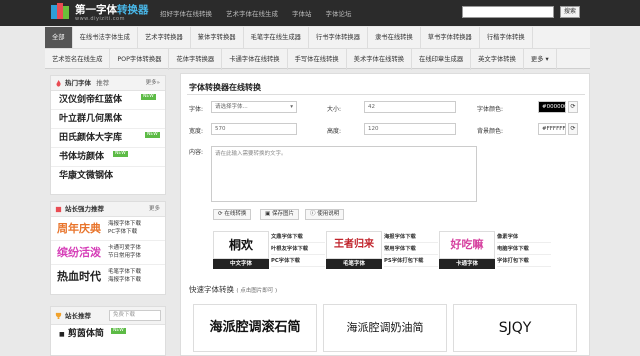 The image size is (640, 356). I want to click on list-item: 叶立群几何黑体, so click(108, 119).